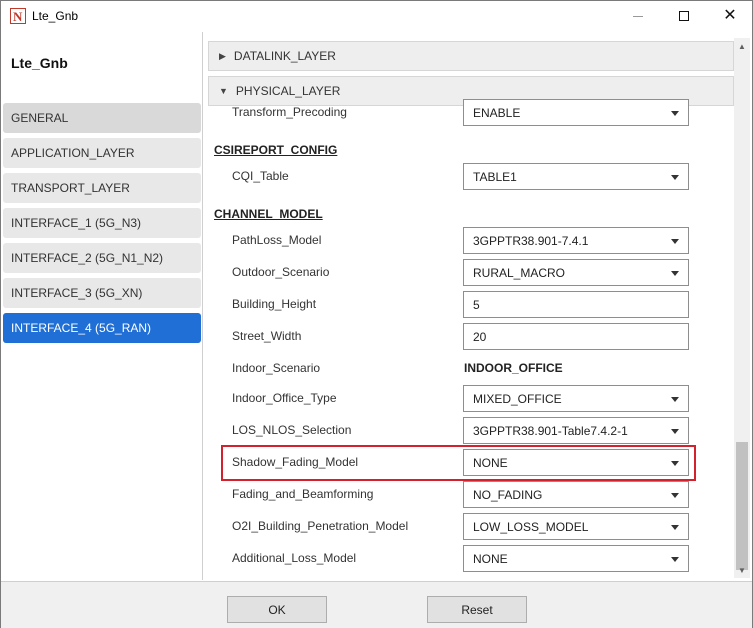  What do you see at coordinates (274, 304) in the screenshot?
I see `building-height-label: Building_Height` at bounding box center [274, 304].